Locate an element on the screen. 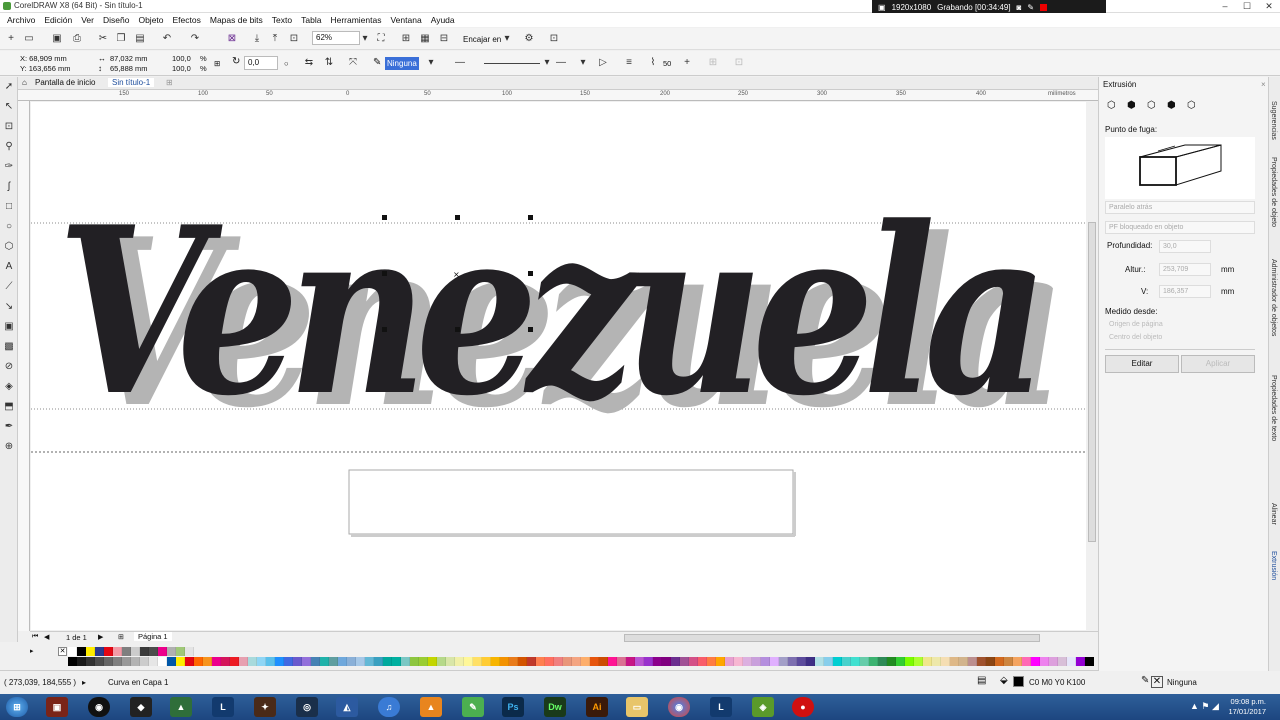 The height and width of the screenshot is (720, 1280). taskbar-app-icon: ✎ is located at coordinates (473, 707).